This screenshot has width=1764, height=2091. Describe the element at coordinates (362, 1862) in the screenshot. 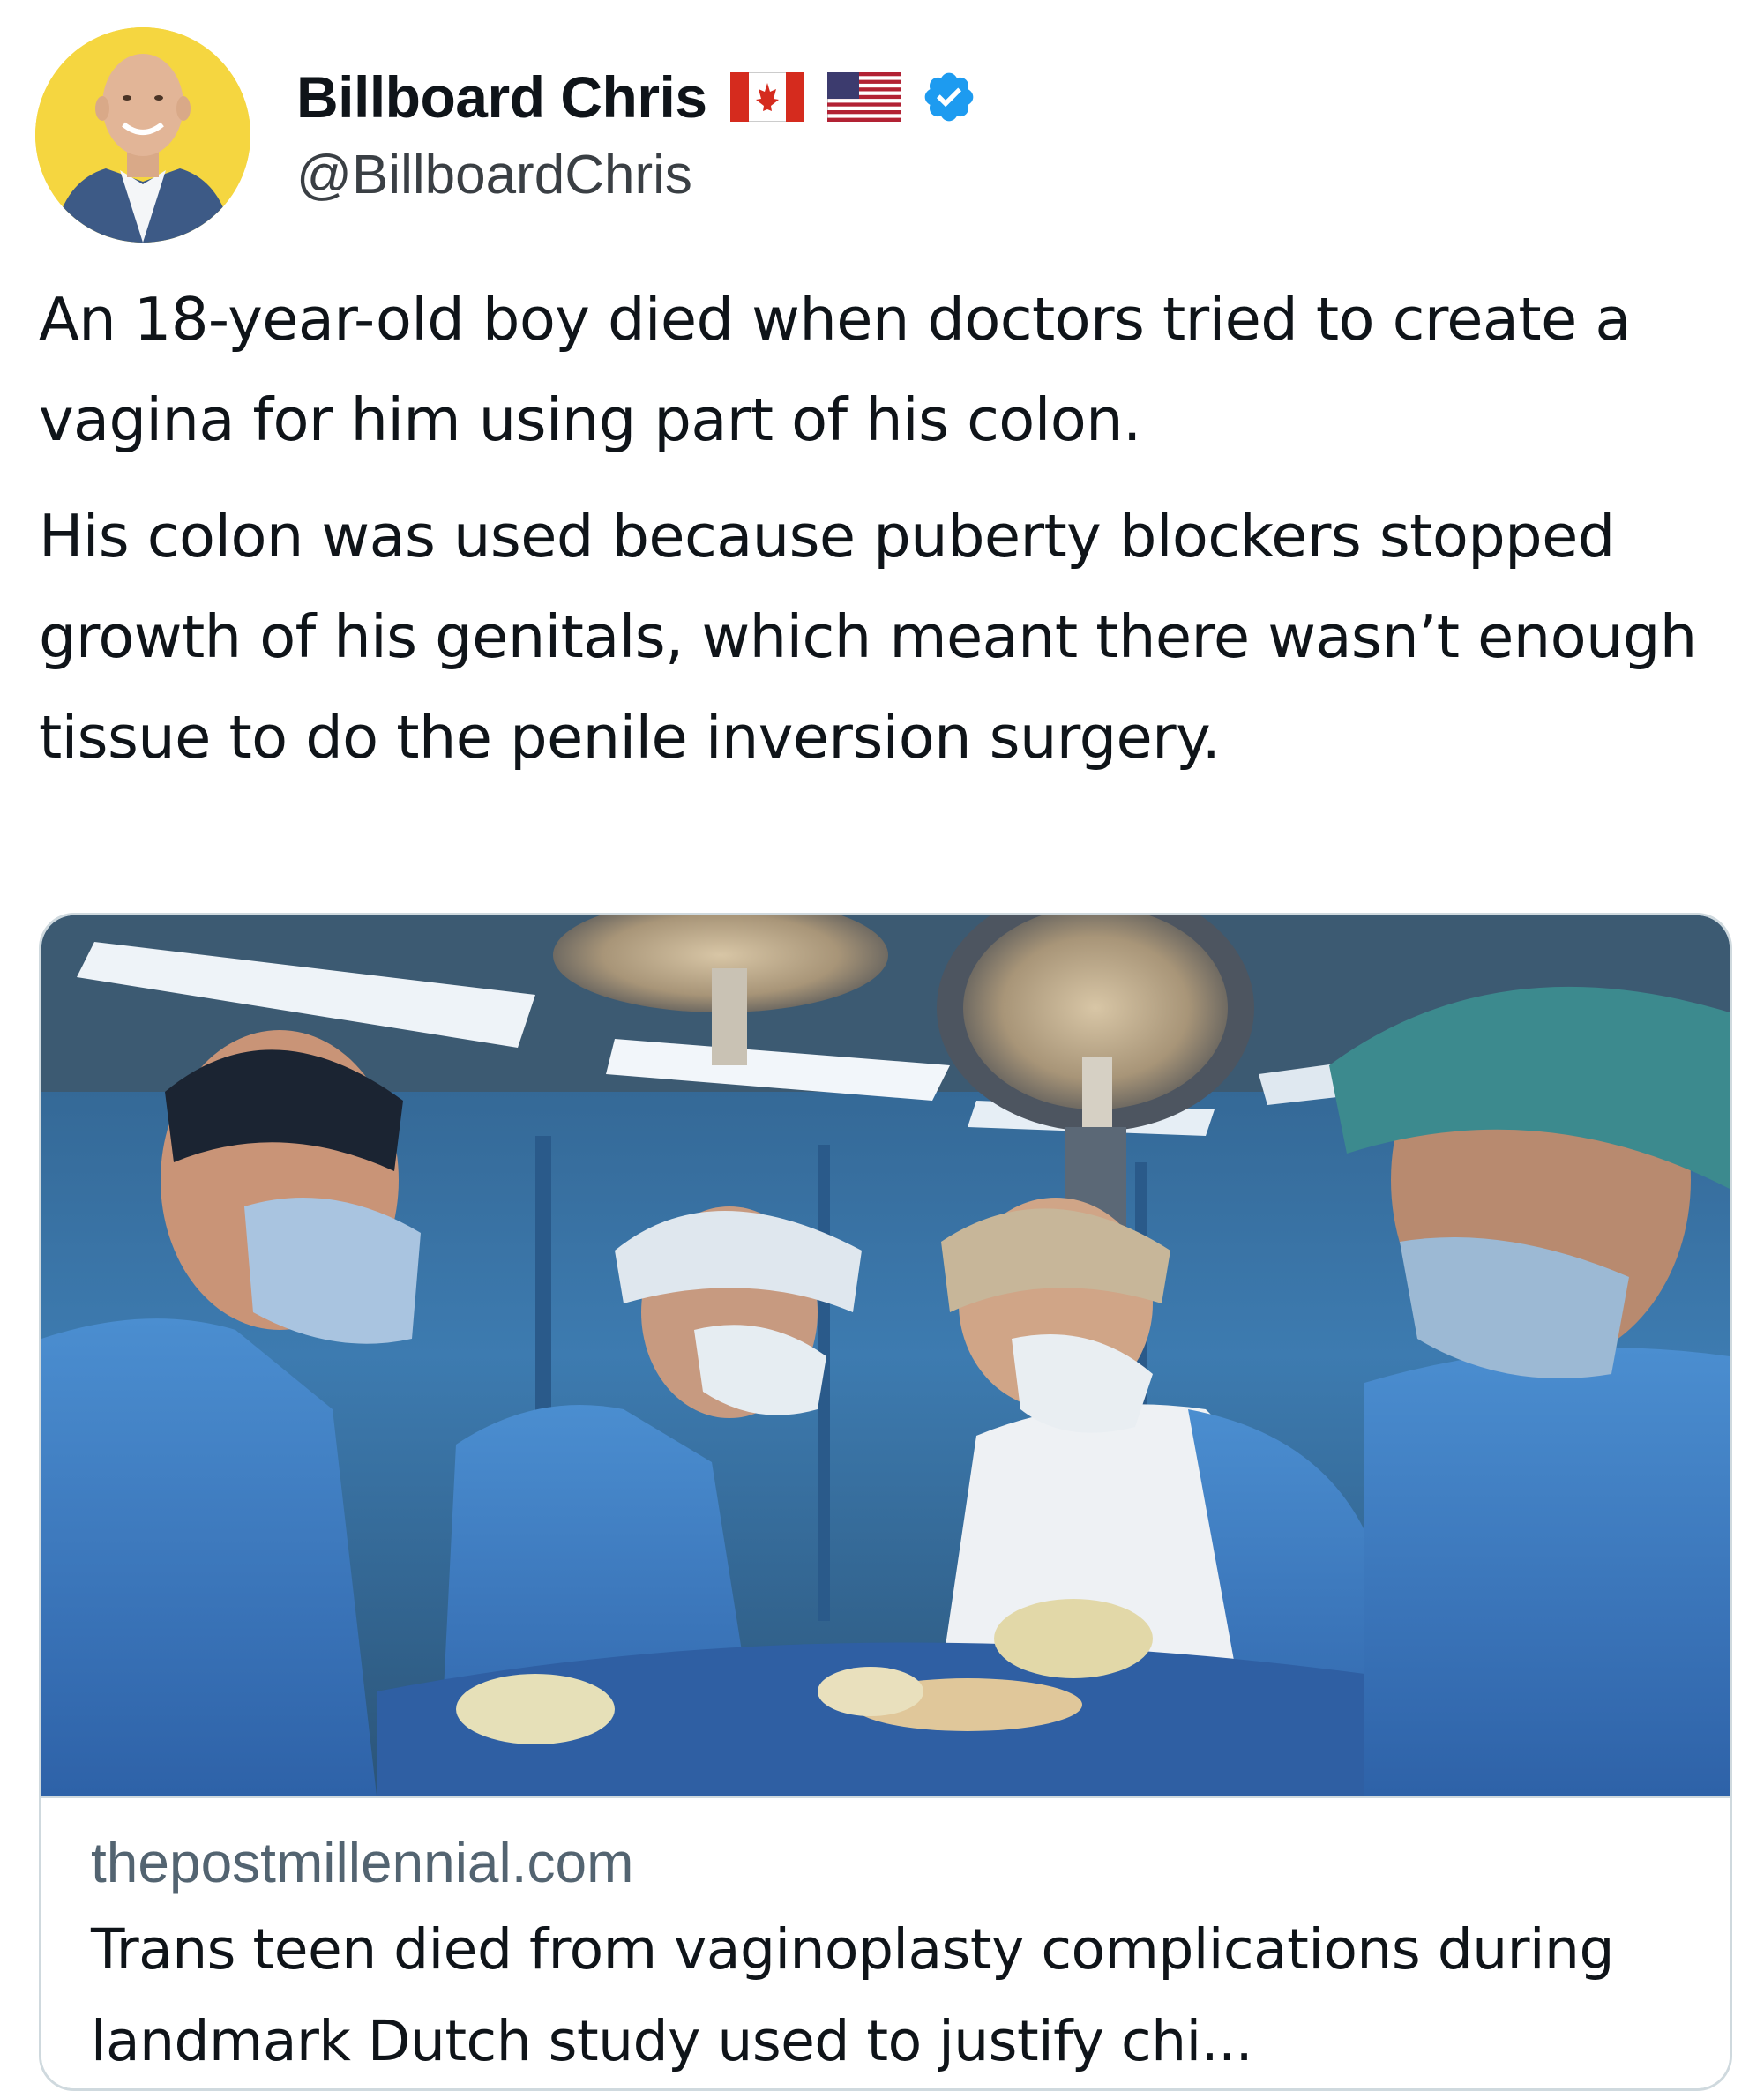

I see `link-domain: thepostmillennial.com` at that location.